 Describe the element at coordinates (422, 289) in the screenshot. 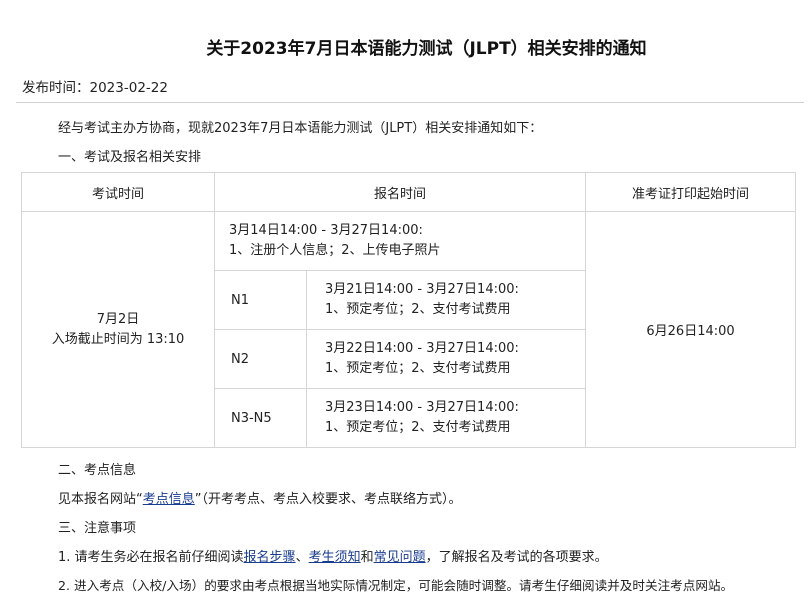

I see `level-period: 3月21日14:00 - 3月27日14:00:` at that location.